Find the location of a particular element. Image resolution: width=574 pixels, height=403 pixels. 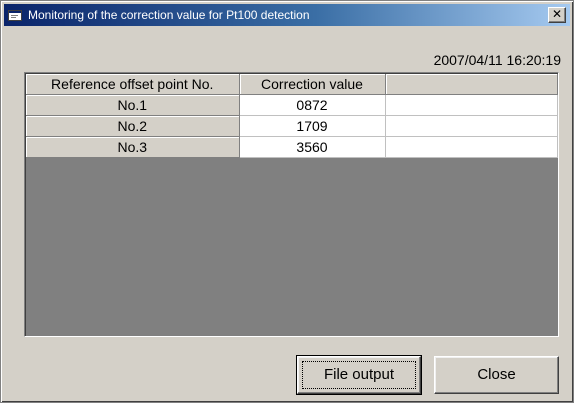

table-row: No.2 1709 is located at coordinates (292, 126).